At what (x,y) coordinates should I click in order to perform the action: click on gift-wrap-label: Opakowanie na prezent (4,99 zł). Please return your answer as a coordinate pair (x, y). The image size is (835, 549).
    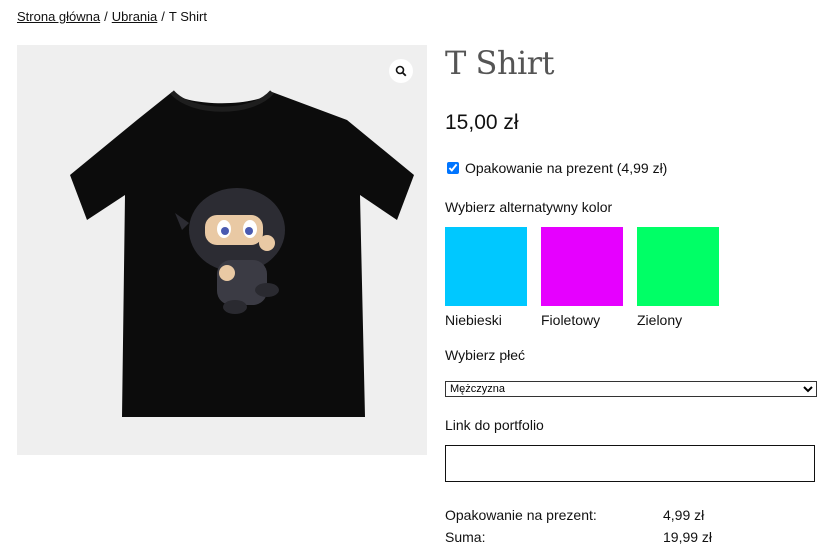
    Looking at the image, I should click on (566, 168).